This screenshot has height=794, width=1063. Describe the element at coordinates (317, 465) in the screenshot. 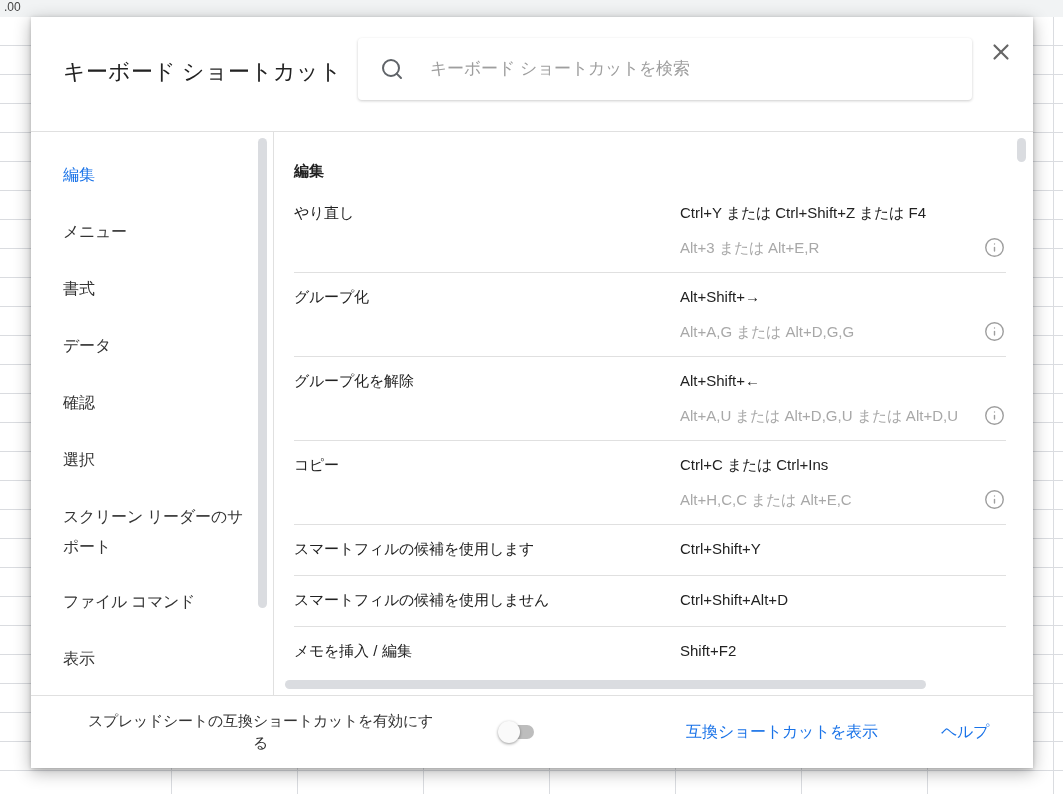

I see `action-name: コピー` at that location.